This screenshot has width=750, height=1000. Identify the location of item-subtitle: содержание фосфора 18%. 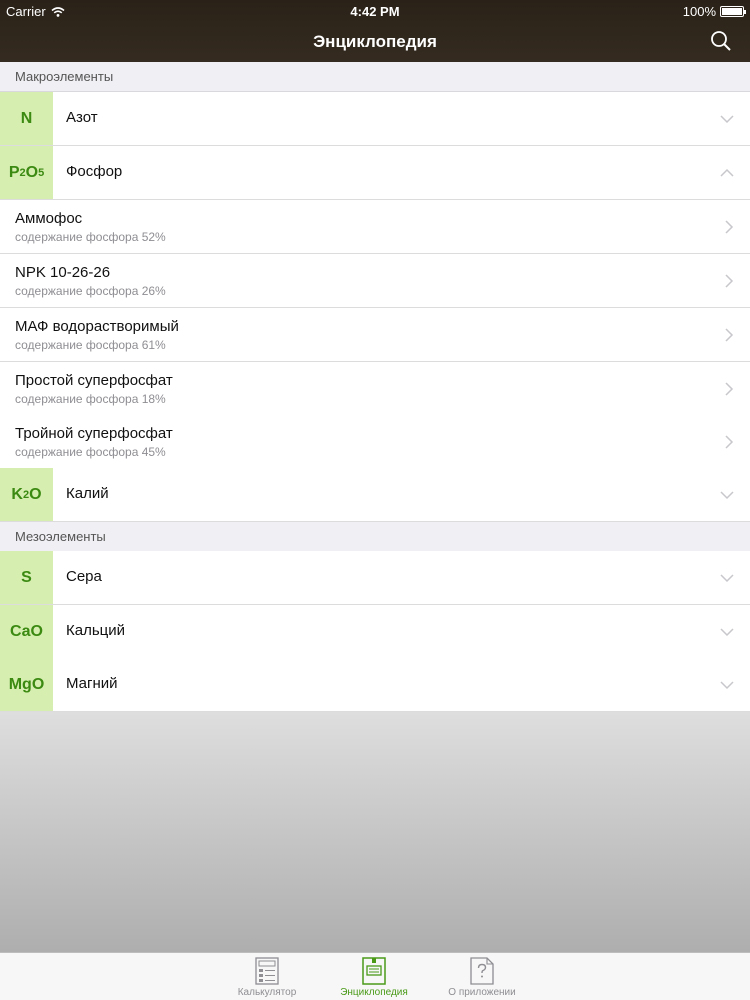
(90, 399).